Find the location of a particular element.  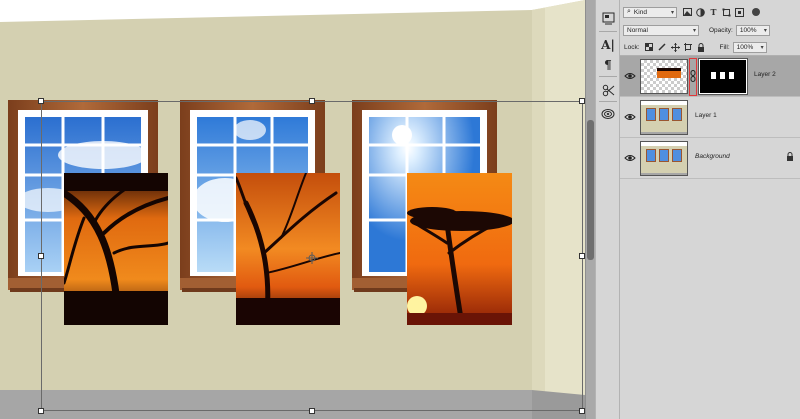

lock-icon is located at coordinates (790, 156).